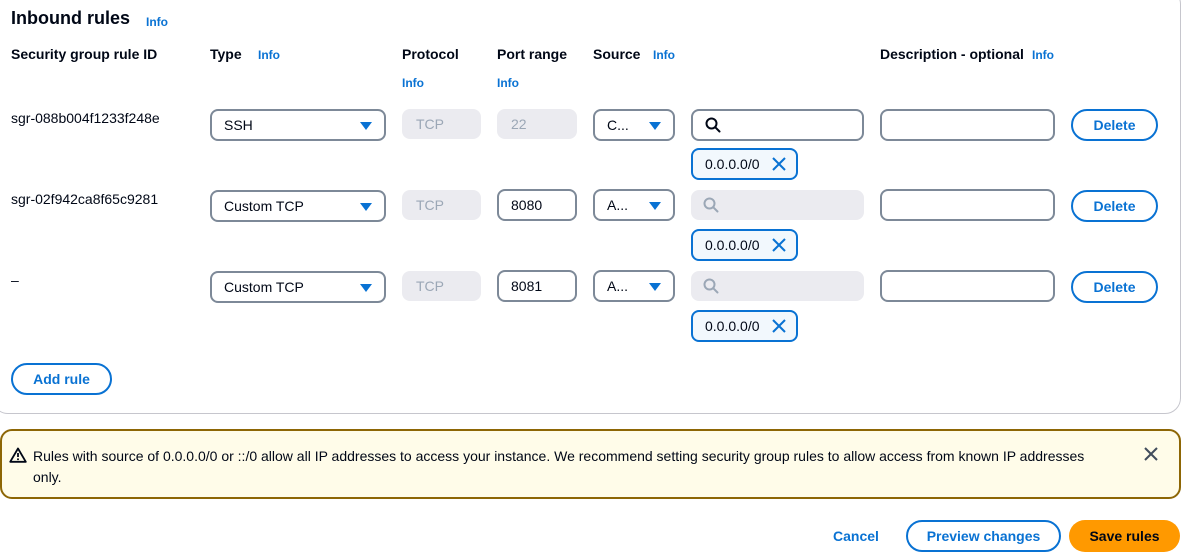 The width and height of the screenshot is (1183, 553). I want to click on col-description: Description - optional, so click(952, 54).